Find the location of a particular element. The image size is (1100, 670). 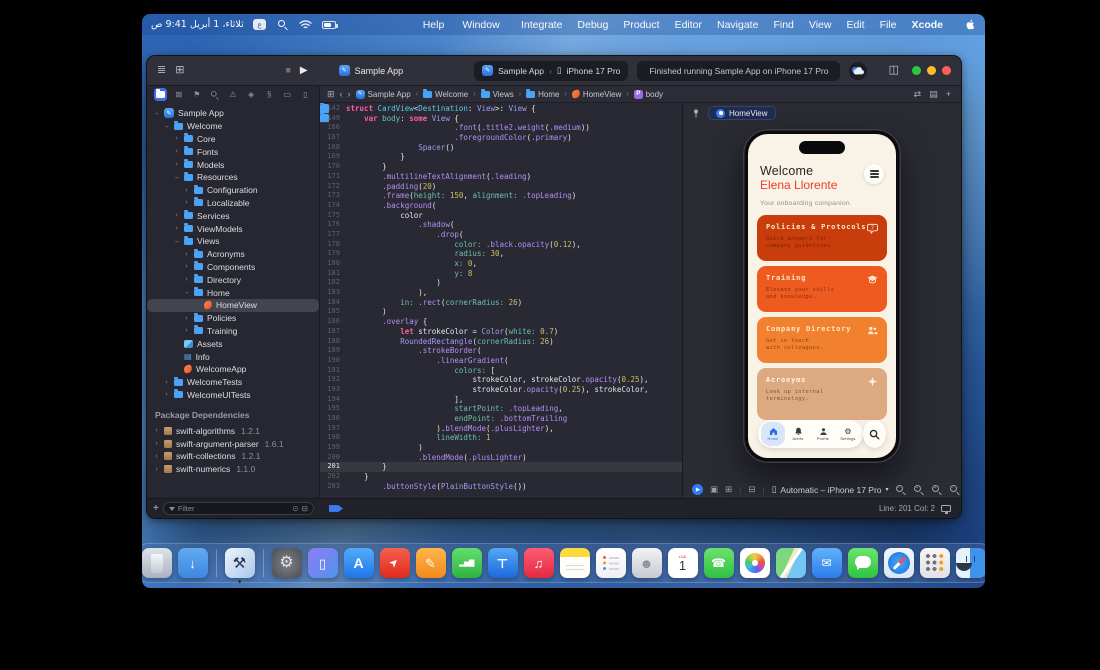

recent-files-icon: ⊙ is located at coordinates (295, 508).